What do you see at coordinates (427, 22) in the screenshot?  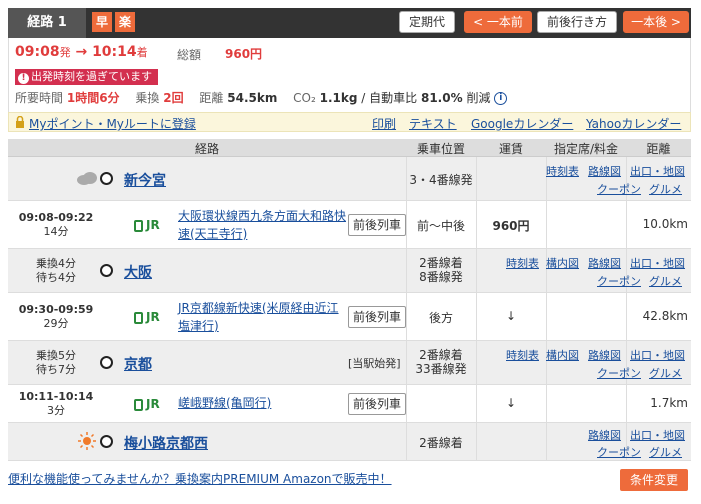 I see `commuter-pass-button: 定期代` at bounding box center [427, 22].